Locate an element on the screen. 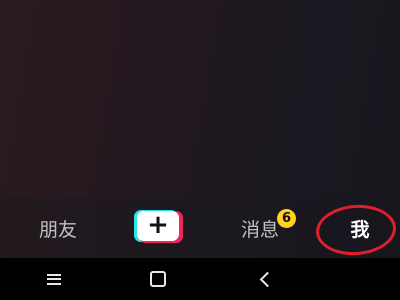  add-button-face: + is located at coordinates (158, 226).